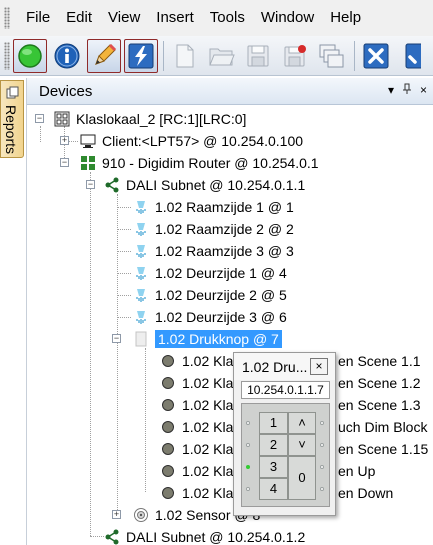 The image size is (433, 545). What do you see at coordinates (383, 427) in the screenshot?
I see `tree-node-label: uch Dim Block` at bounding box center [383, 427].